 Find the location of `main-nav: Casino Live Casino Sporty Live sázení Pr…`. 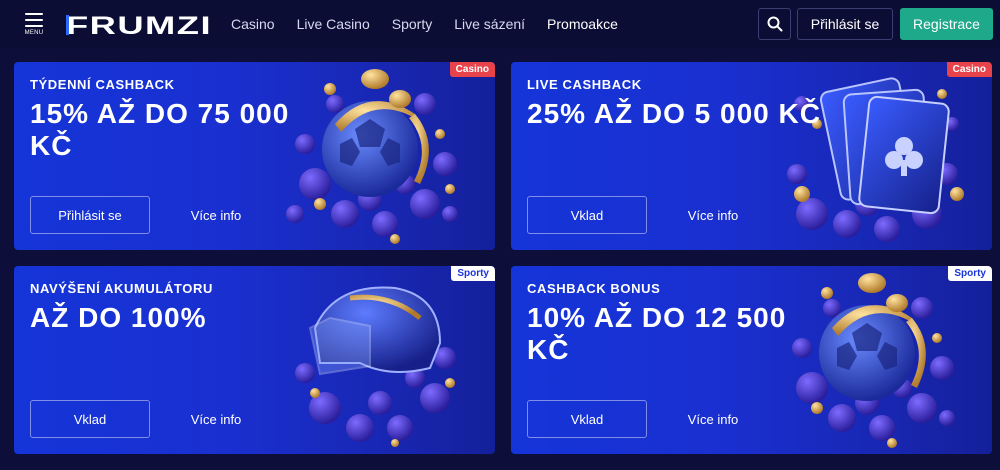

main-nav: Casino Live Casino Sporty Live sázení Pr… is located at coordinates (435, 24).